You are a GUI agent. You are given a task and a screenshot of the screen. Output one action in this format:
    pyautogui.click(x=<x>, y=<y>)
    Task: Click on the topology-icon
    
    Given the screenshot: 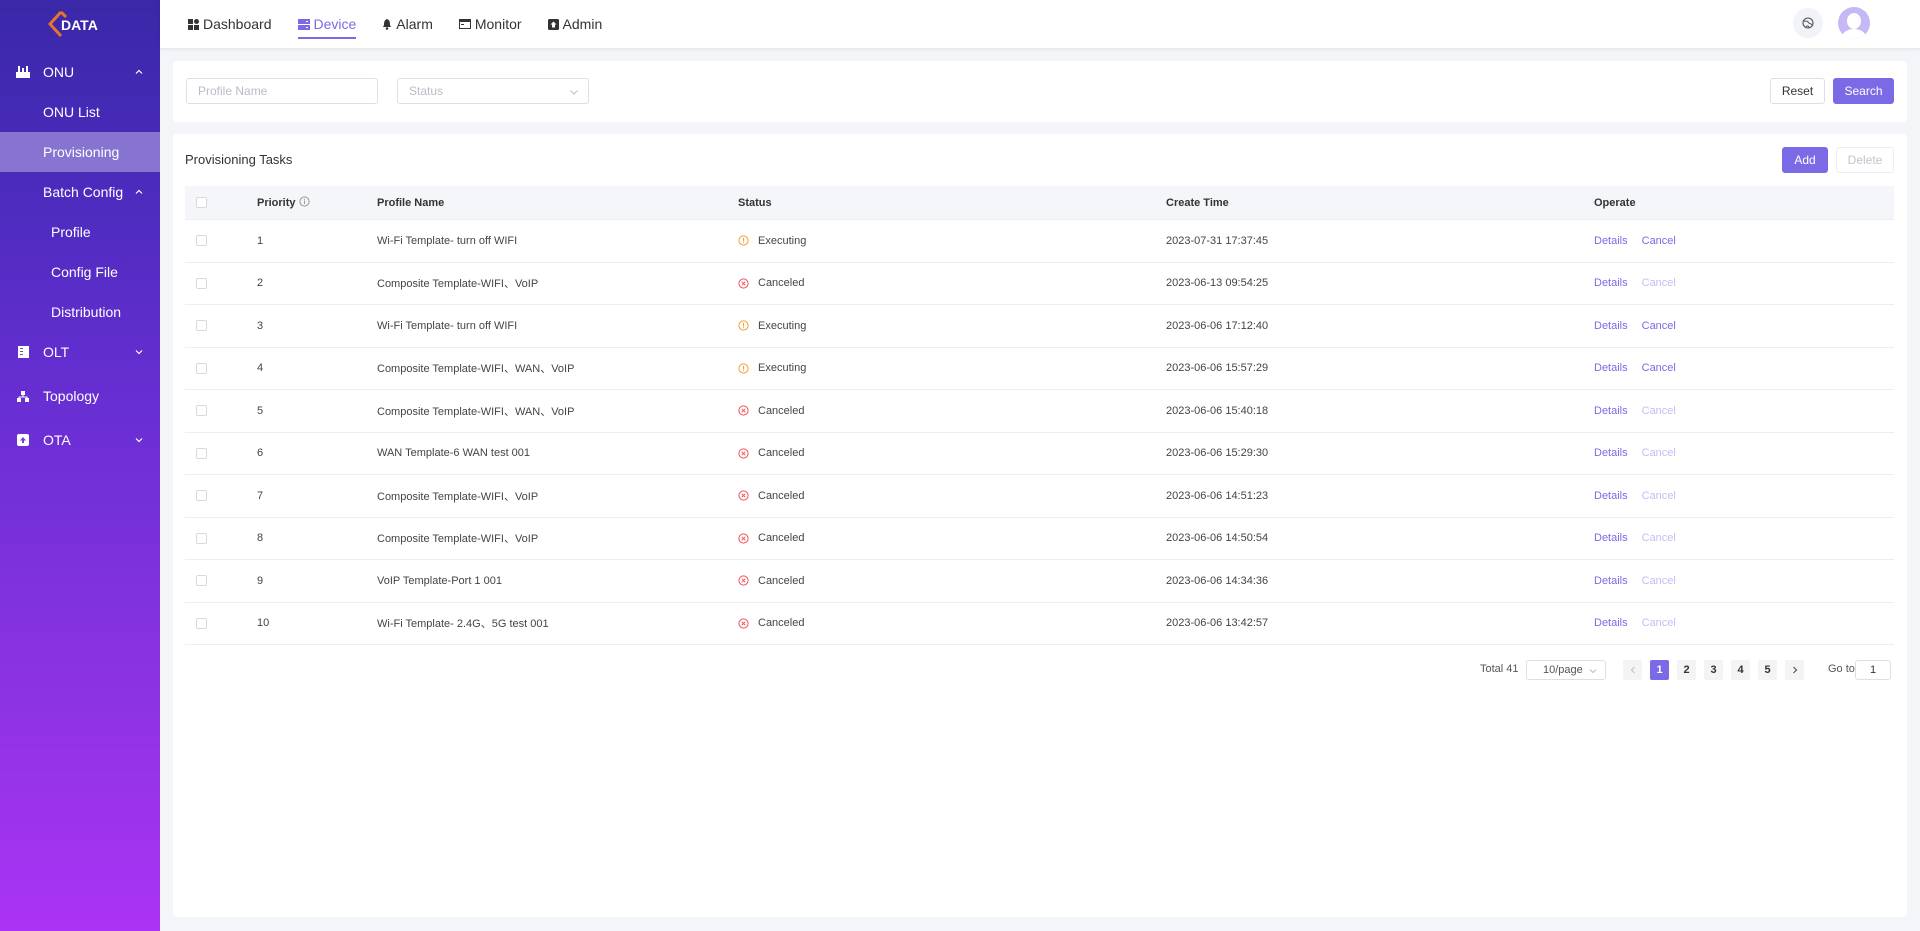 What is the action you would take?
    pyautogui.click(x=23, y=396)
    